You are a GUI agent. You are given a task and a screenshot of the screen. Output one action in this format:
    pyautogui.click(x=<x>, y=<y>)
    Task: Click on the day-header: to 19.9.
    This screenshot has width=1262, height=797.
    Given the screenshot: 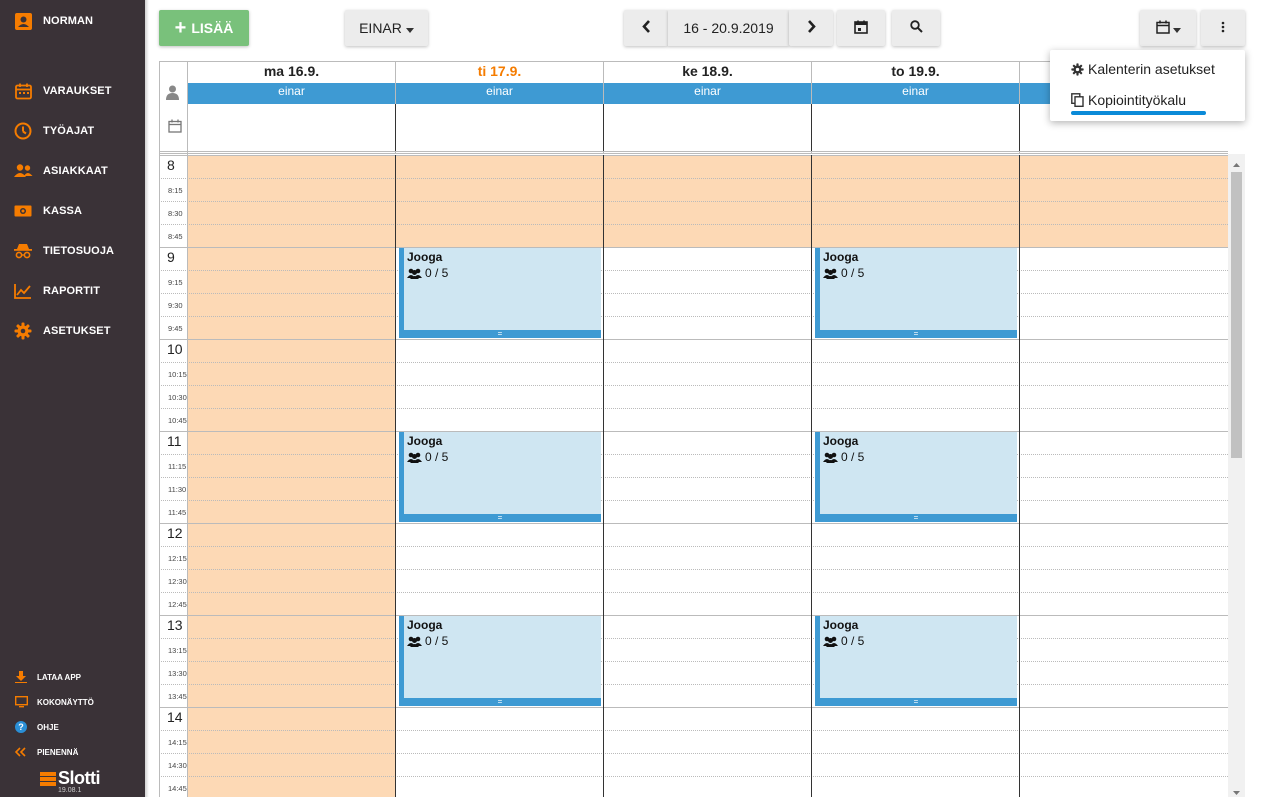 What is the action you would take?
    pyautogui.click(x=915, y=71)
    